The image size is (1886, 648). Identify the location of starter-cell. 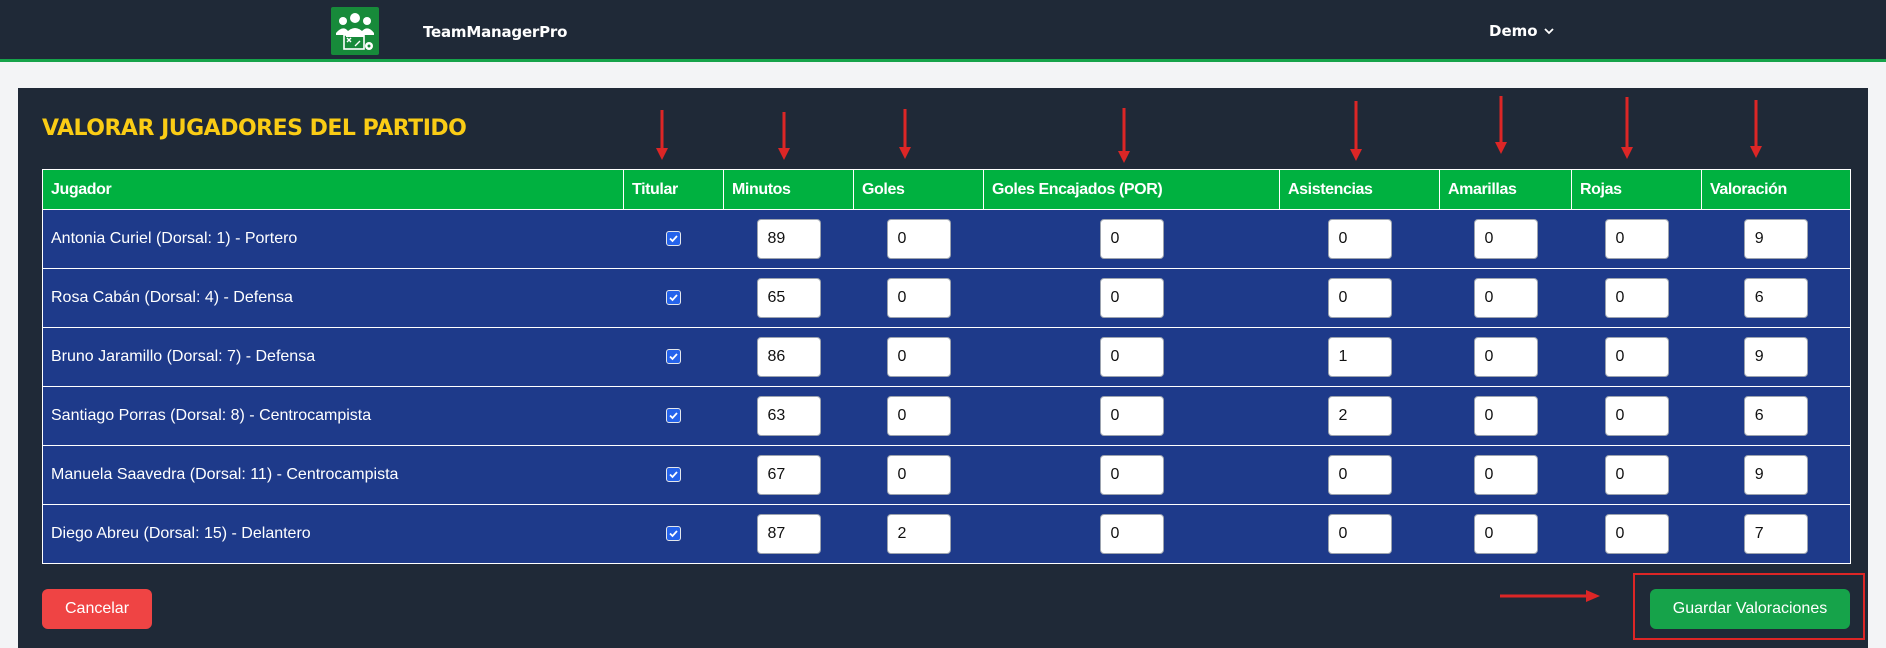
(673, 357).